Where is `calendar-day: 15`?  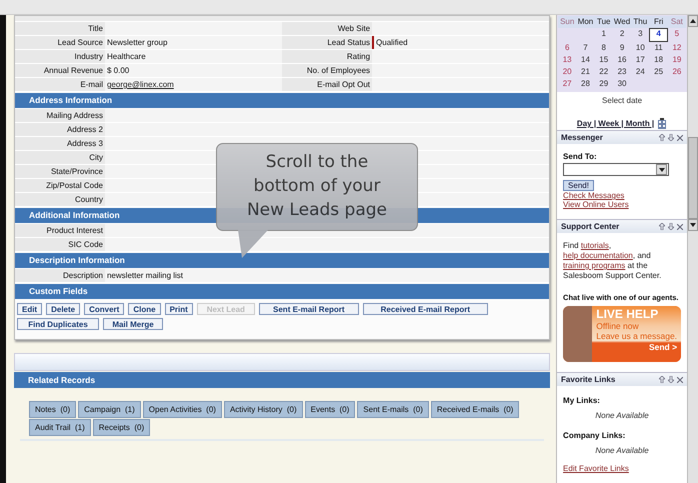 calendar-day: 15 is located at coordinates (603, 60).